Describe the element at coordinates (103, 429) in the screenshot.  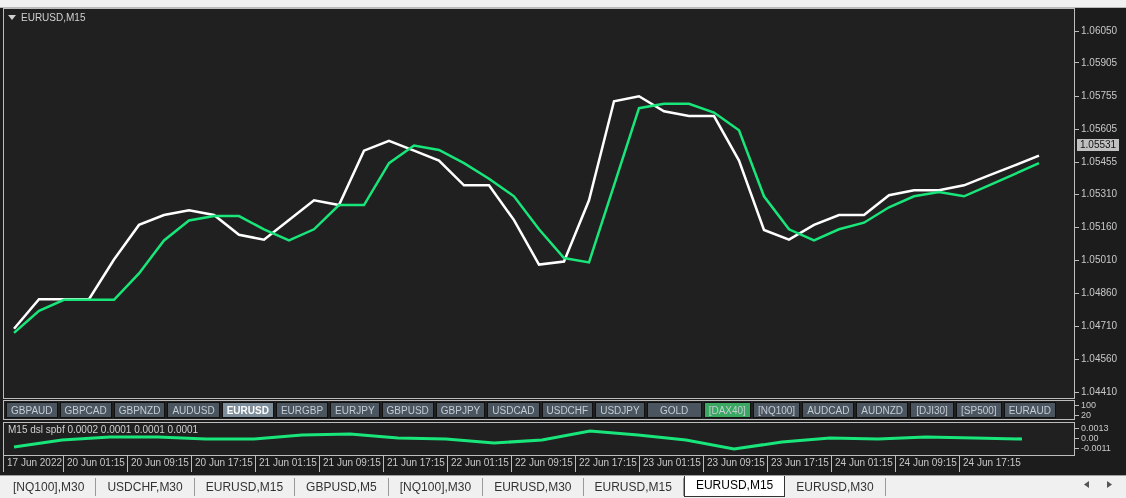
I see `indicator-title: M15 dsl spbf 0.0002 0.0001 0.0001 0.0001` at that location.